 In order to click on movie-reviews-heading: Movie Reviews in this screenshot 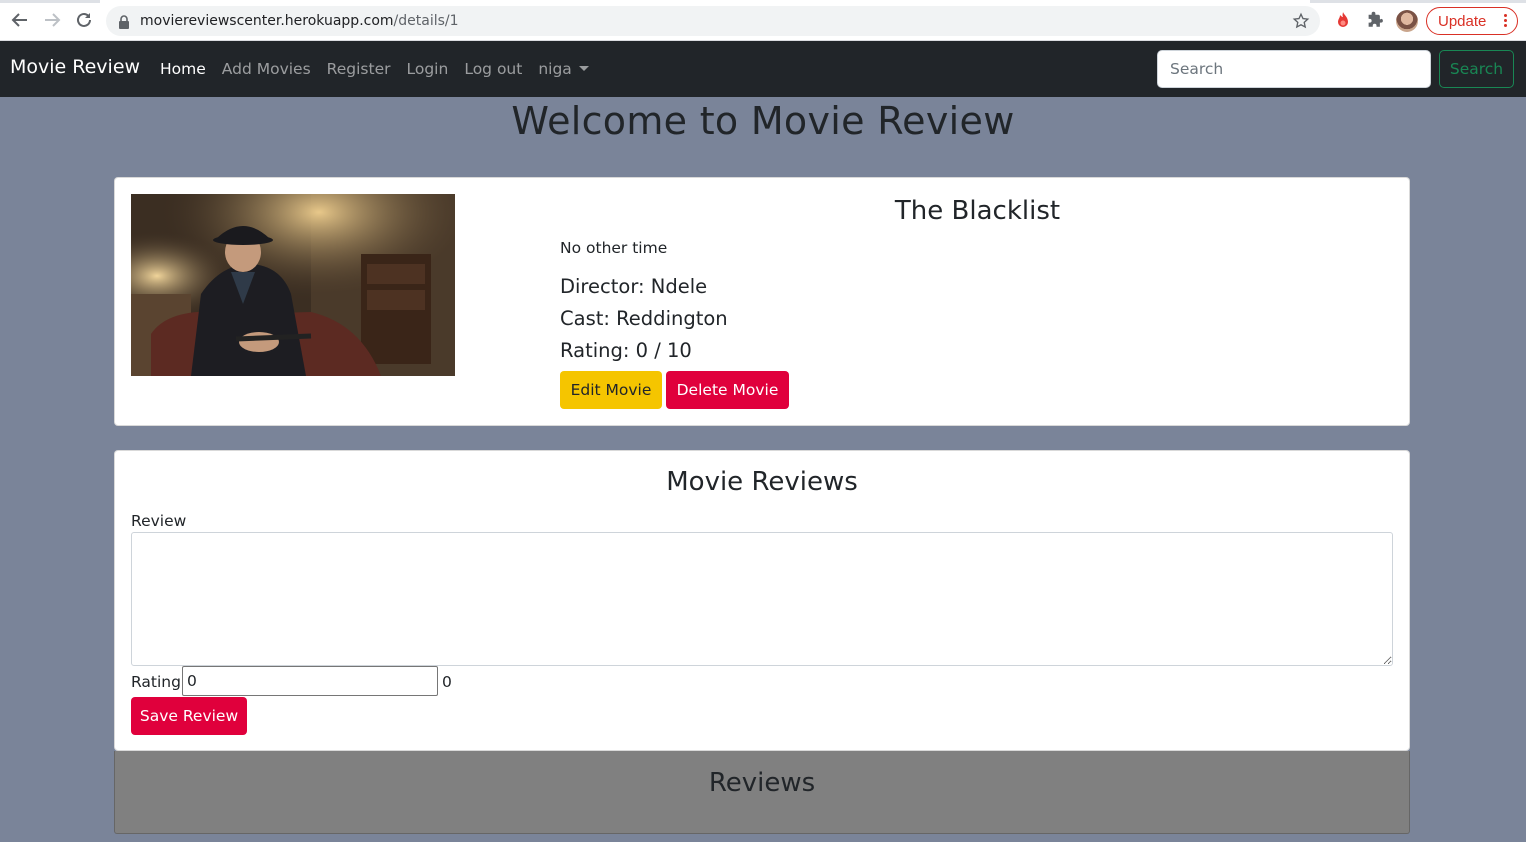, I will do `click(762, 482)`.